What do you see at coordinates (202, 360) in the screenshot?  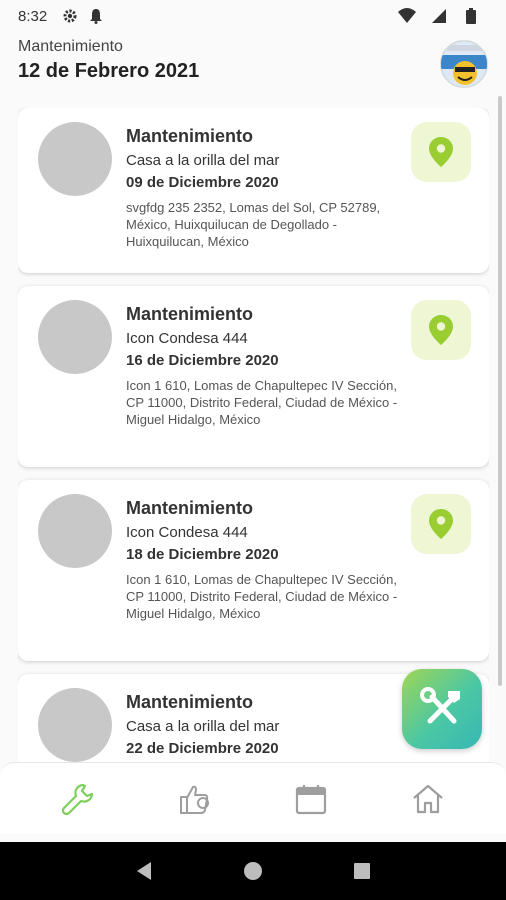 I see `card-date: 16 de Diciembre 2020` at bounding box center [202, 360].